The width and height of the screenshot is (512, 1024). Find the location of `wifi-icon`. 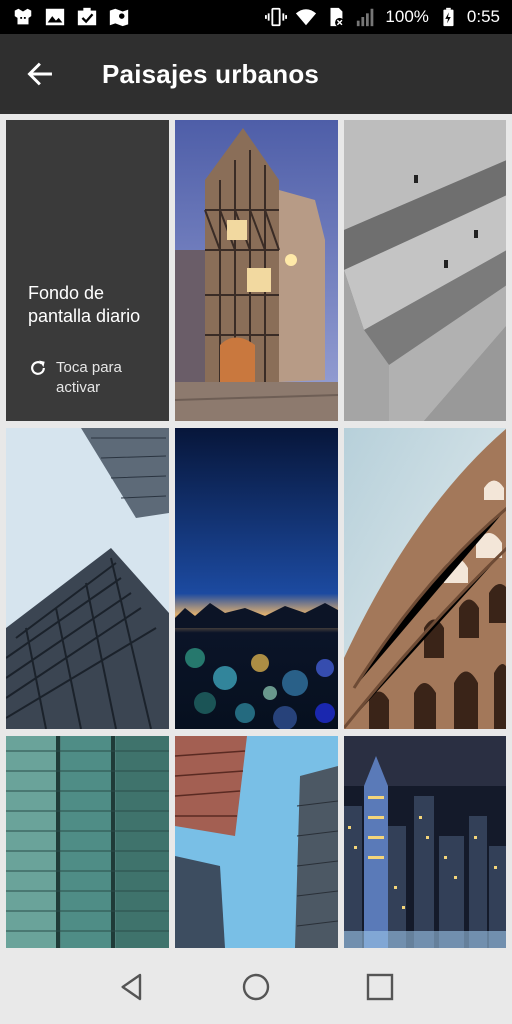

wifi-icon is located at coordinates (306, 17).